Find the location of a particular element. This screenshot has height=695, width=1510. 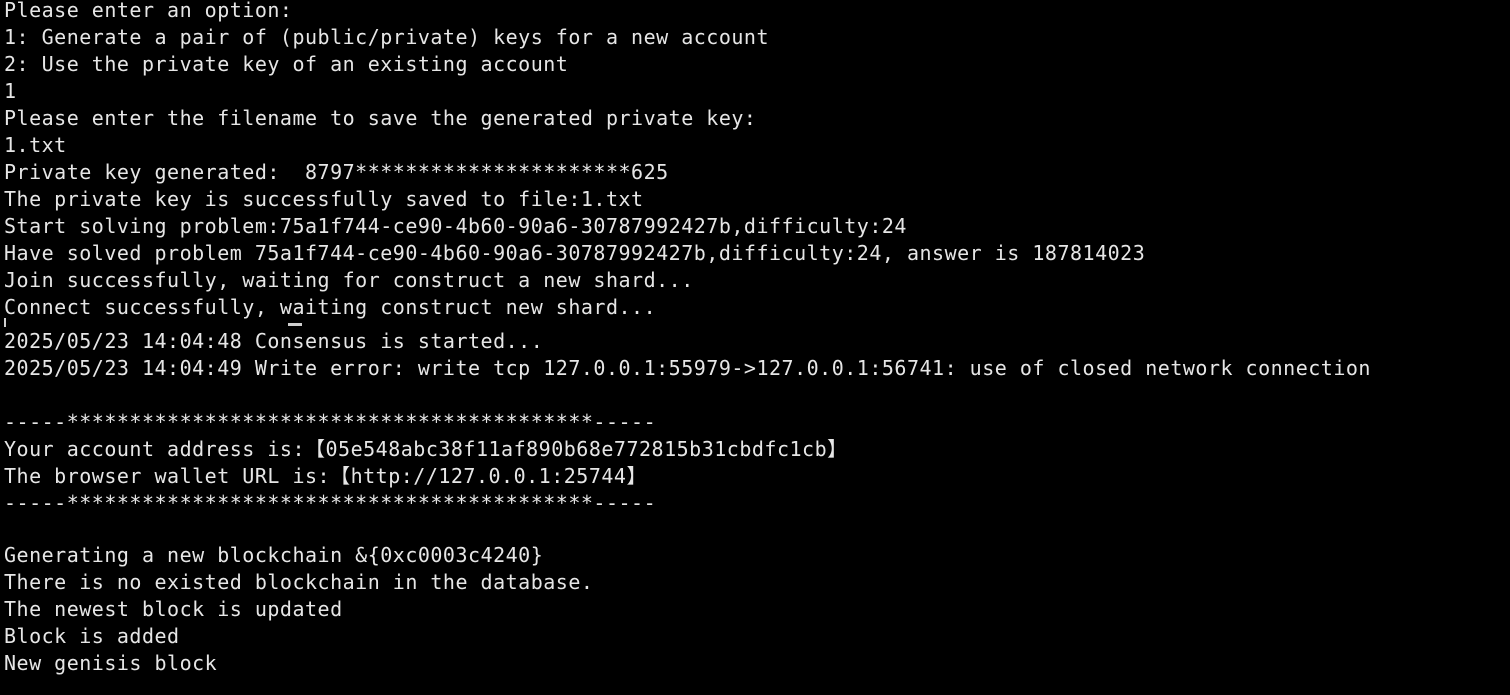

user-input-option: 1 is located at coordinates (10, 91).